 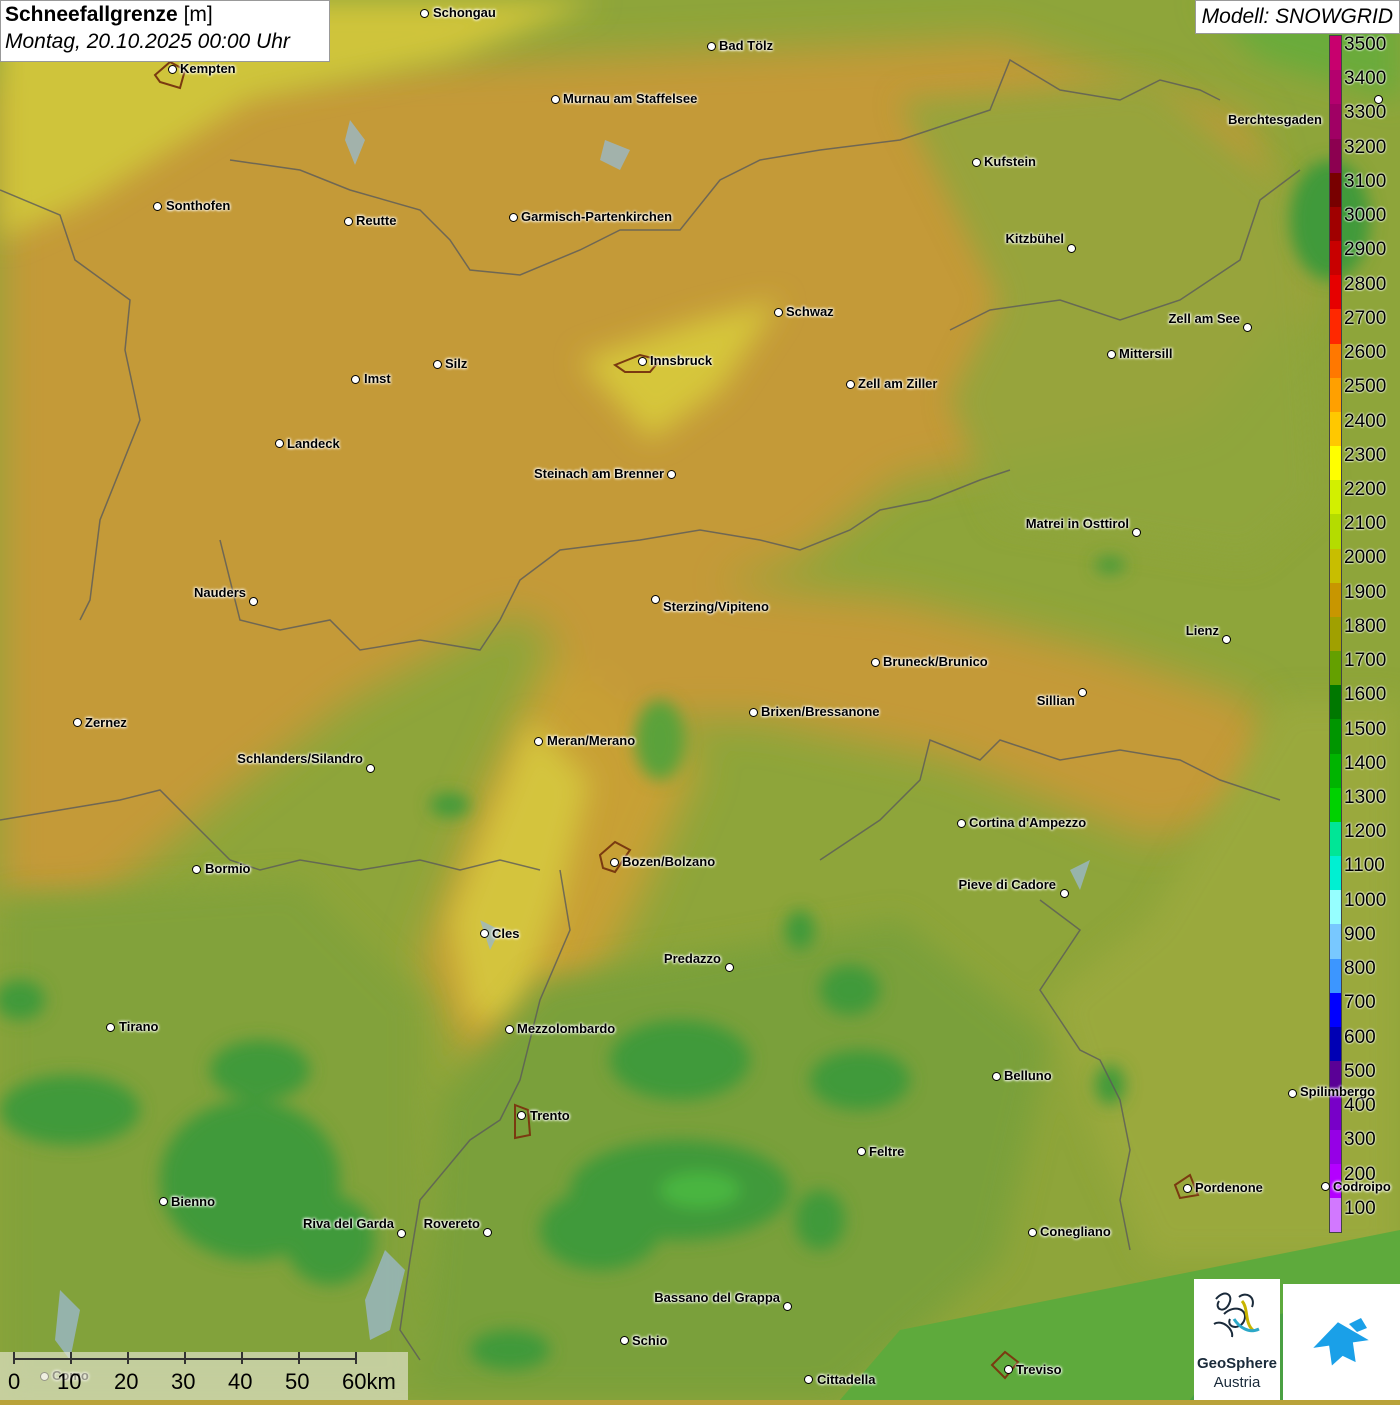 What do you see at coordinates (456, 363) in the screenshot?
I see `city-label: Silz` at bounding box center [456, 363].